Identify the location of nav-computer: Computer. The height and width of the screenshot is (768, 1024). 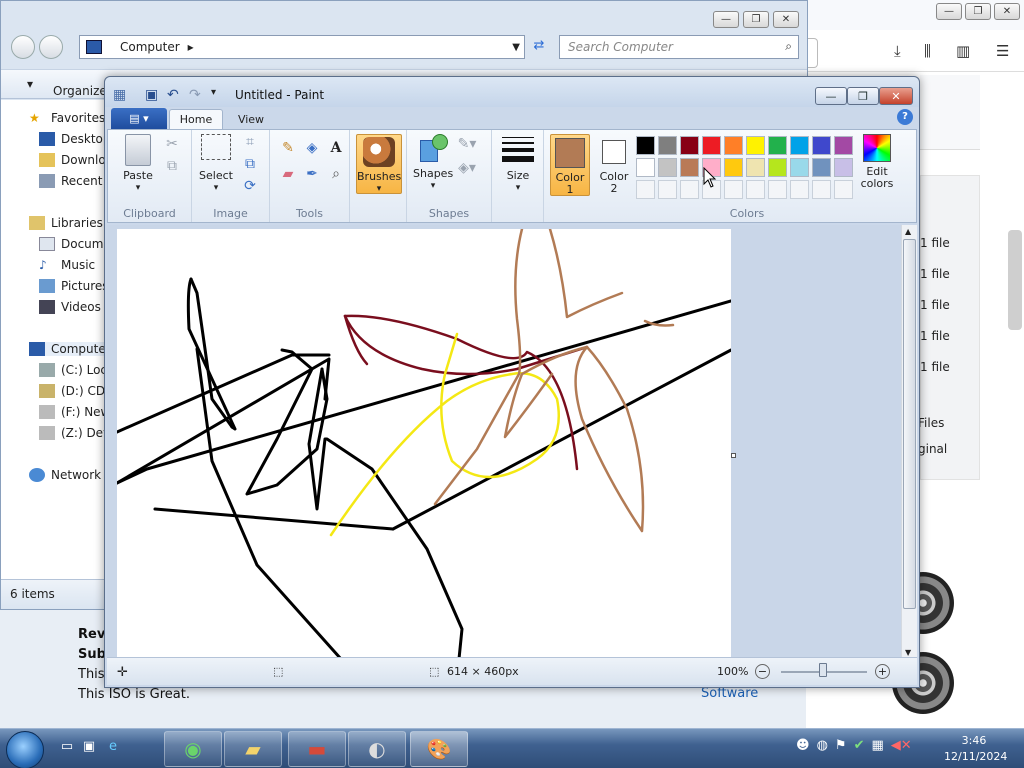
(70, 349).